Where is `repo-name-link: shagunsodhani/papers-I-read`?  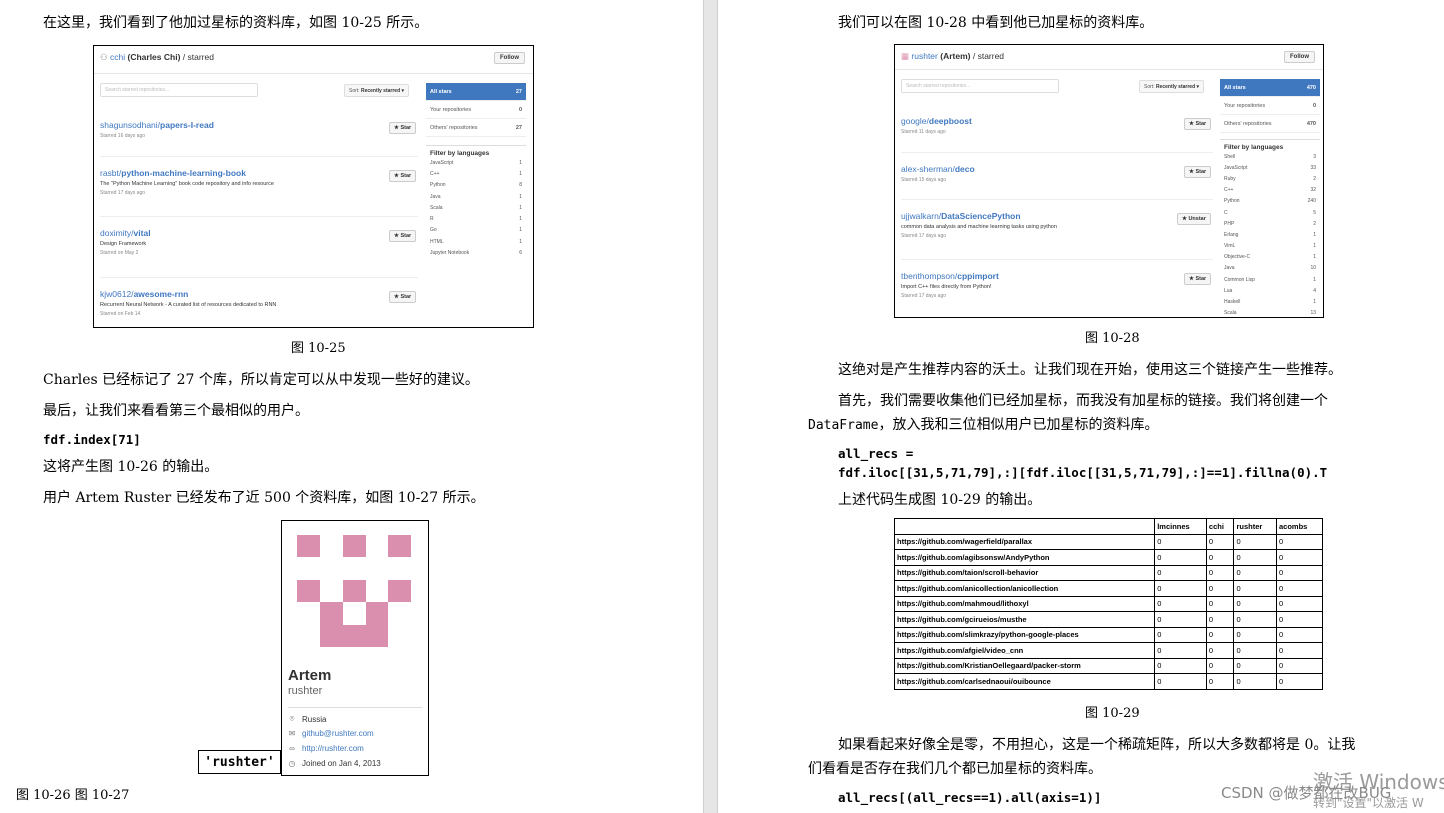 repo-name-link: shagunsodhani/papers-I-read is located at coordinates (157, 125).